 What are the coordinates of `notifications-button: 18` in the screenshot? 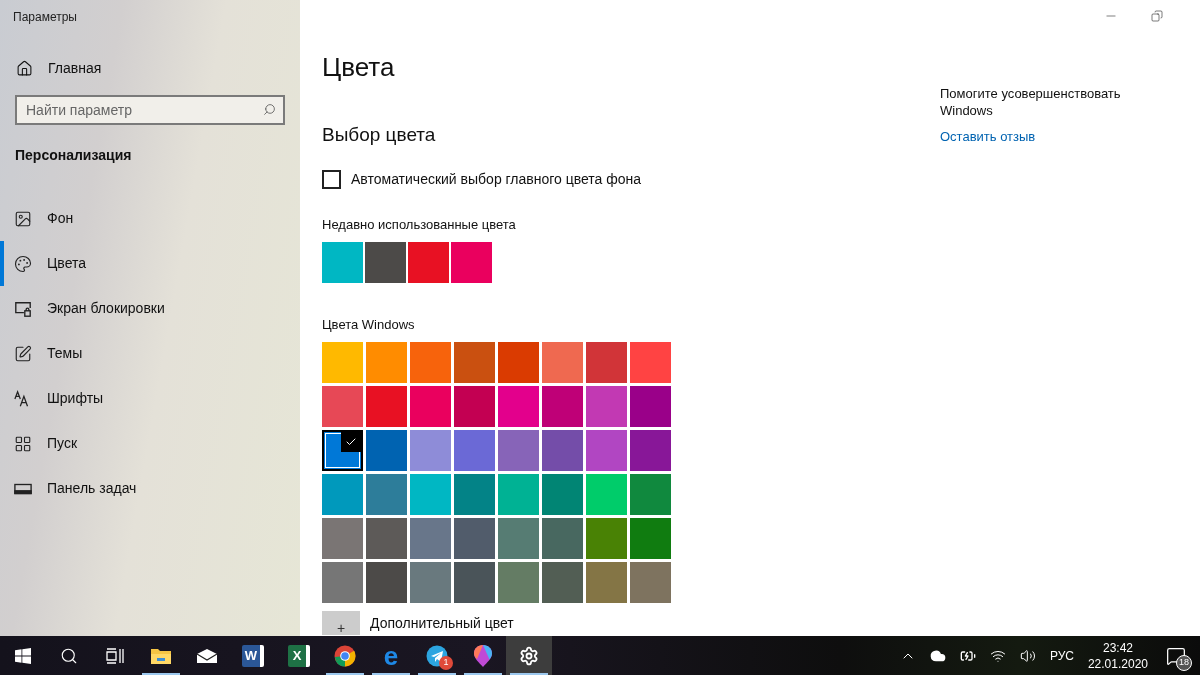 It's located at (1176, 655).